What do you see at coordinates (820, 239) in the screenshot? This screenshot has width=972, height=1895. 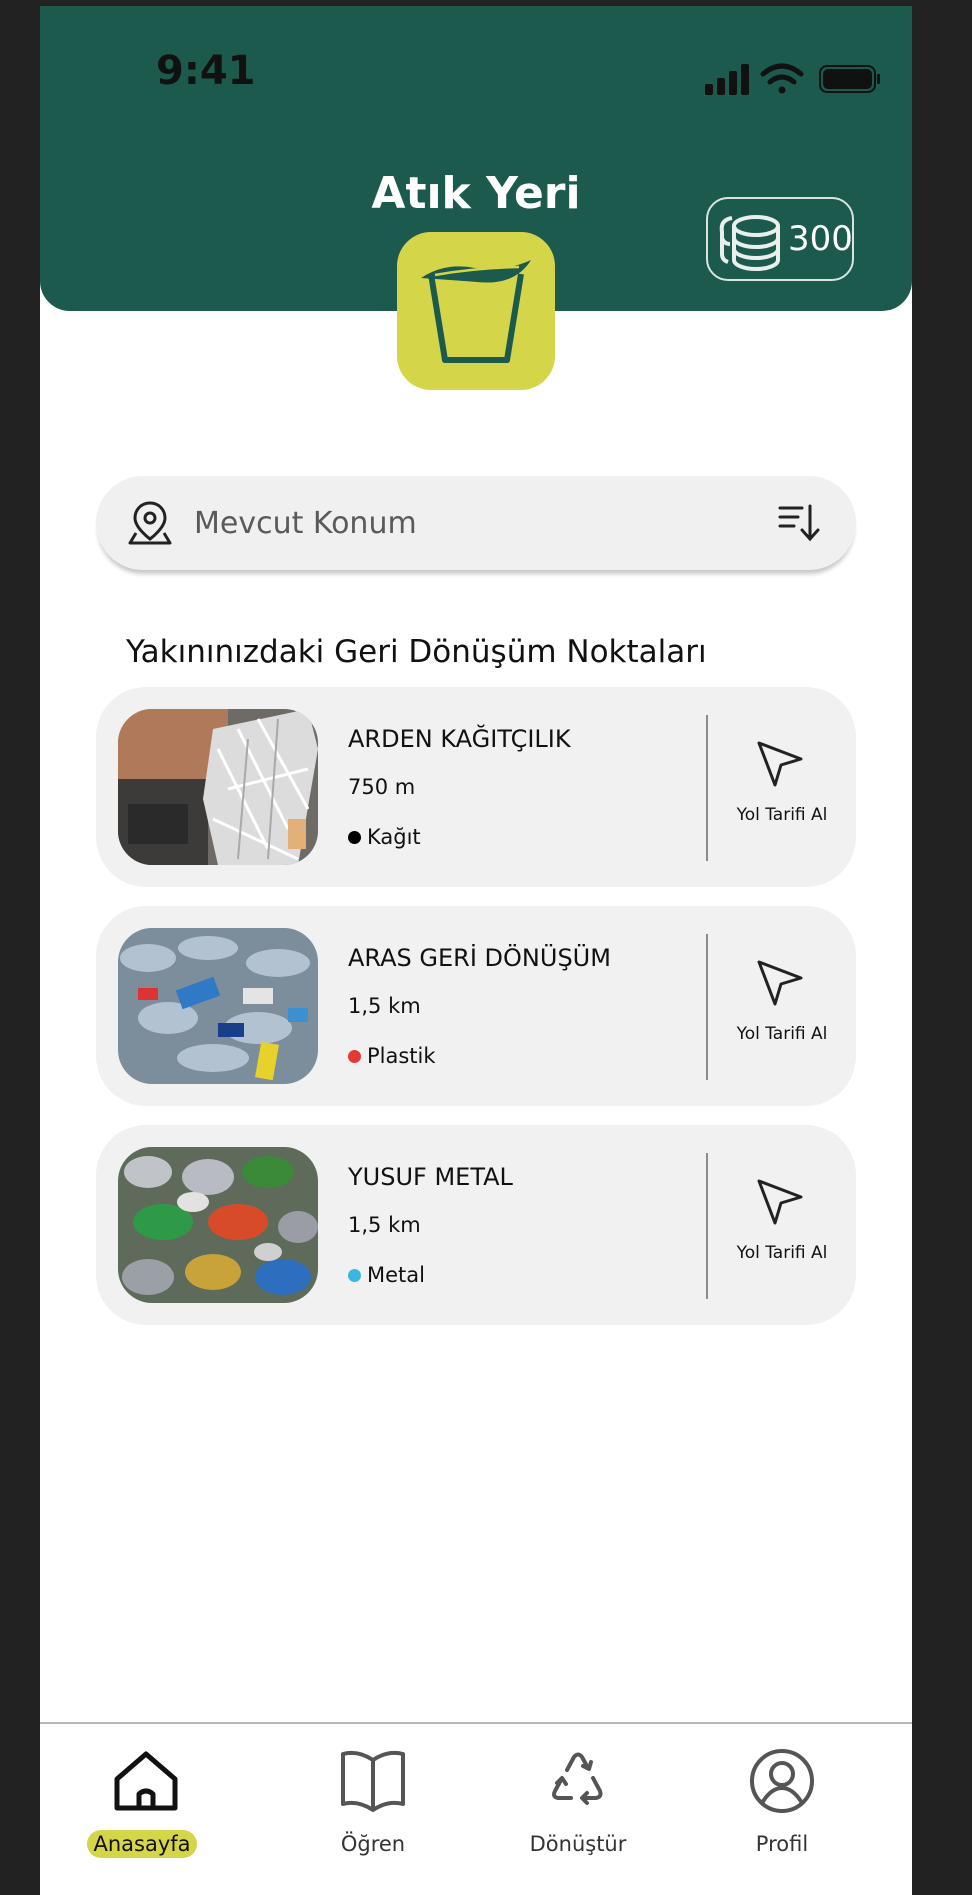 I see `coin-count: 300` at bounding box center [820, 239].